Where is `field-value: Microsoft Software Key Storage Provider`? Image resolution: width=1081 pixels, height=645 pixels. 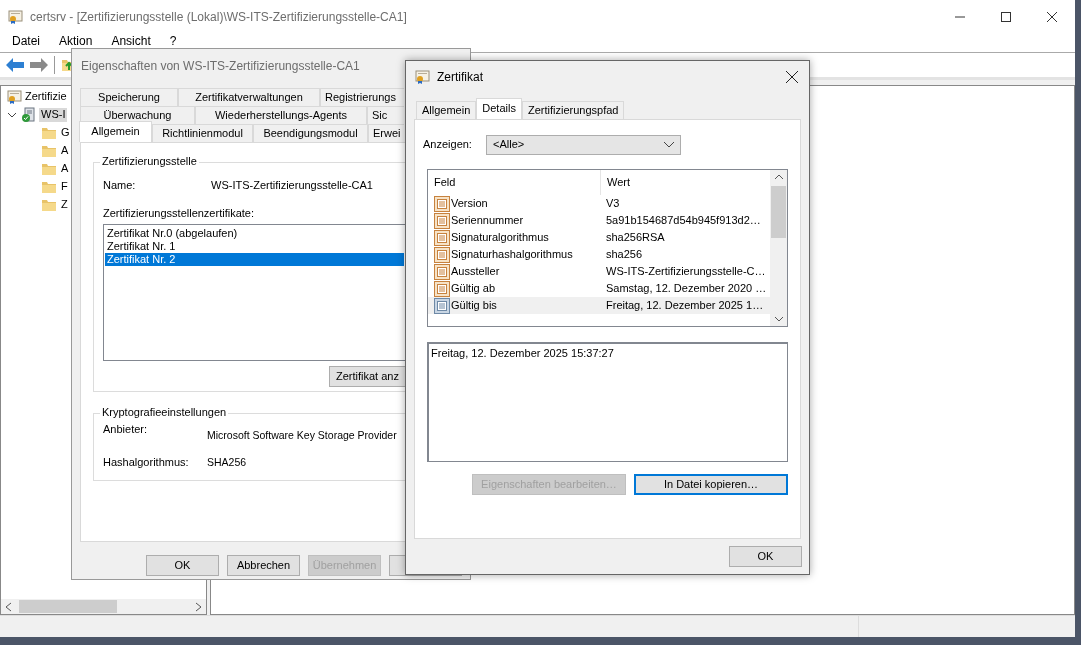 field-value: Microsoft Software Key Storage Provider is located at coordinates (302, 435).